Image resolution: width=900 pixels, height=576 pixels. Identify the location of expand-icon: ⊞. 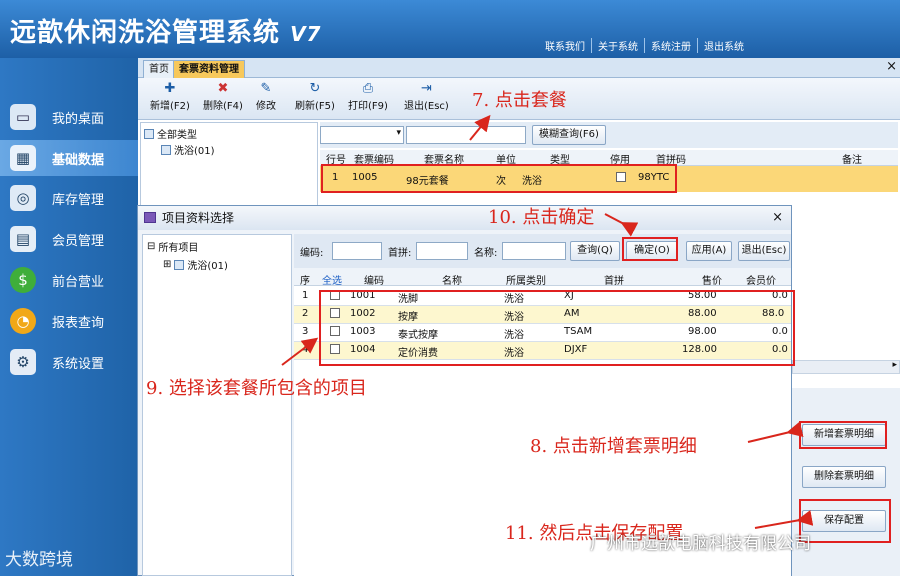
(167, 264).